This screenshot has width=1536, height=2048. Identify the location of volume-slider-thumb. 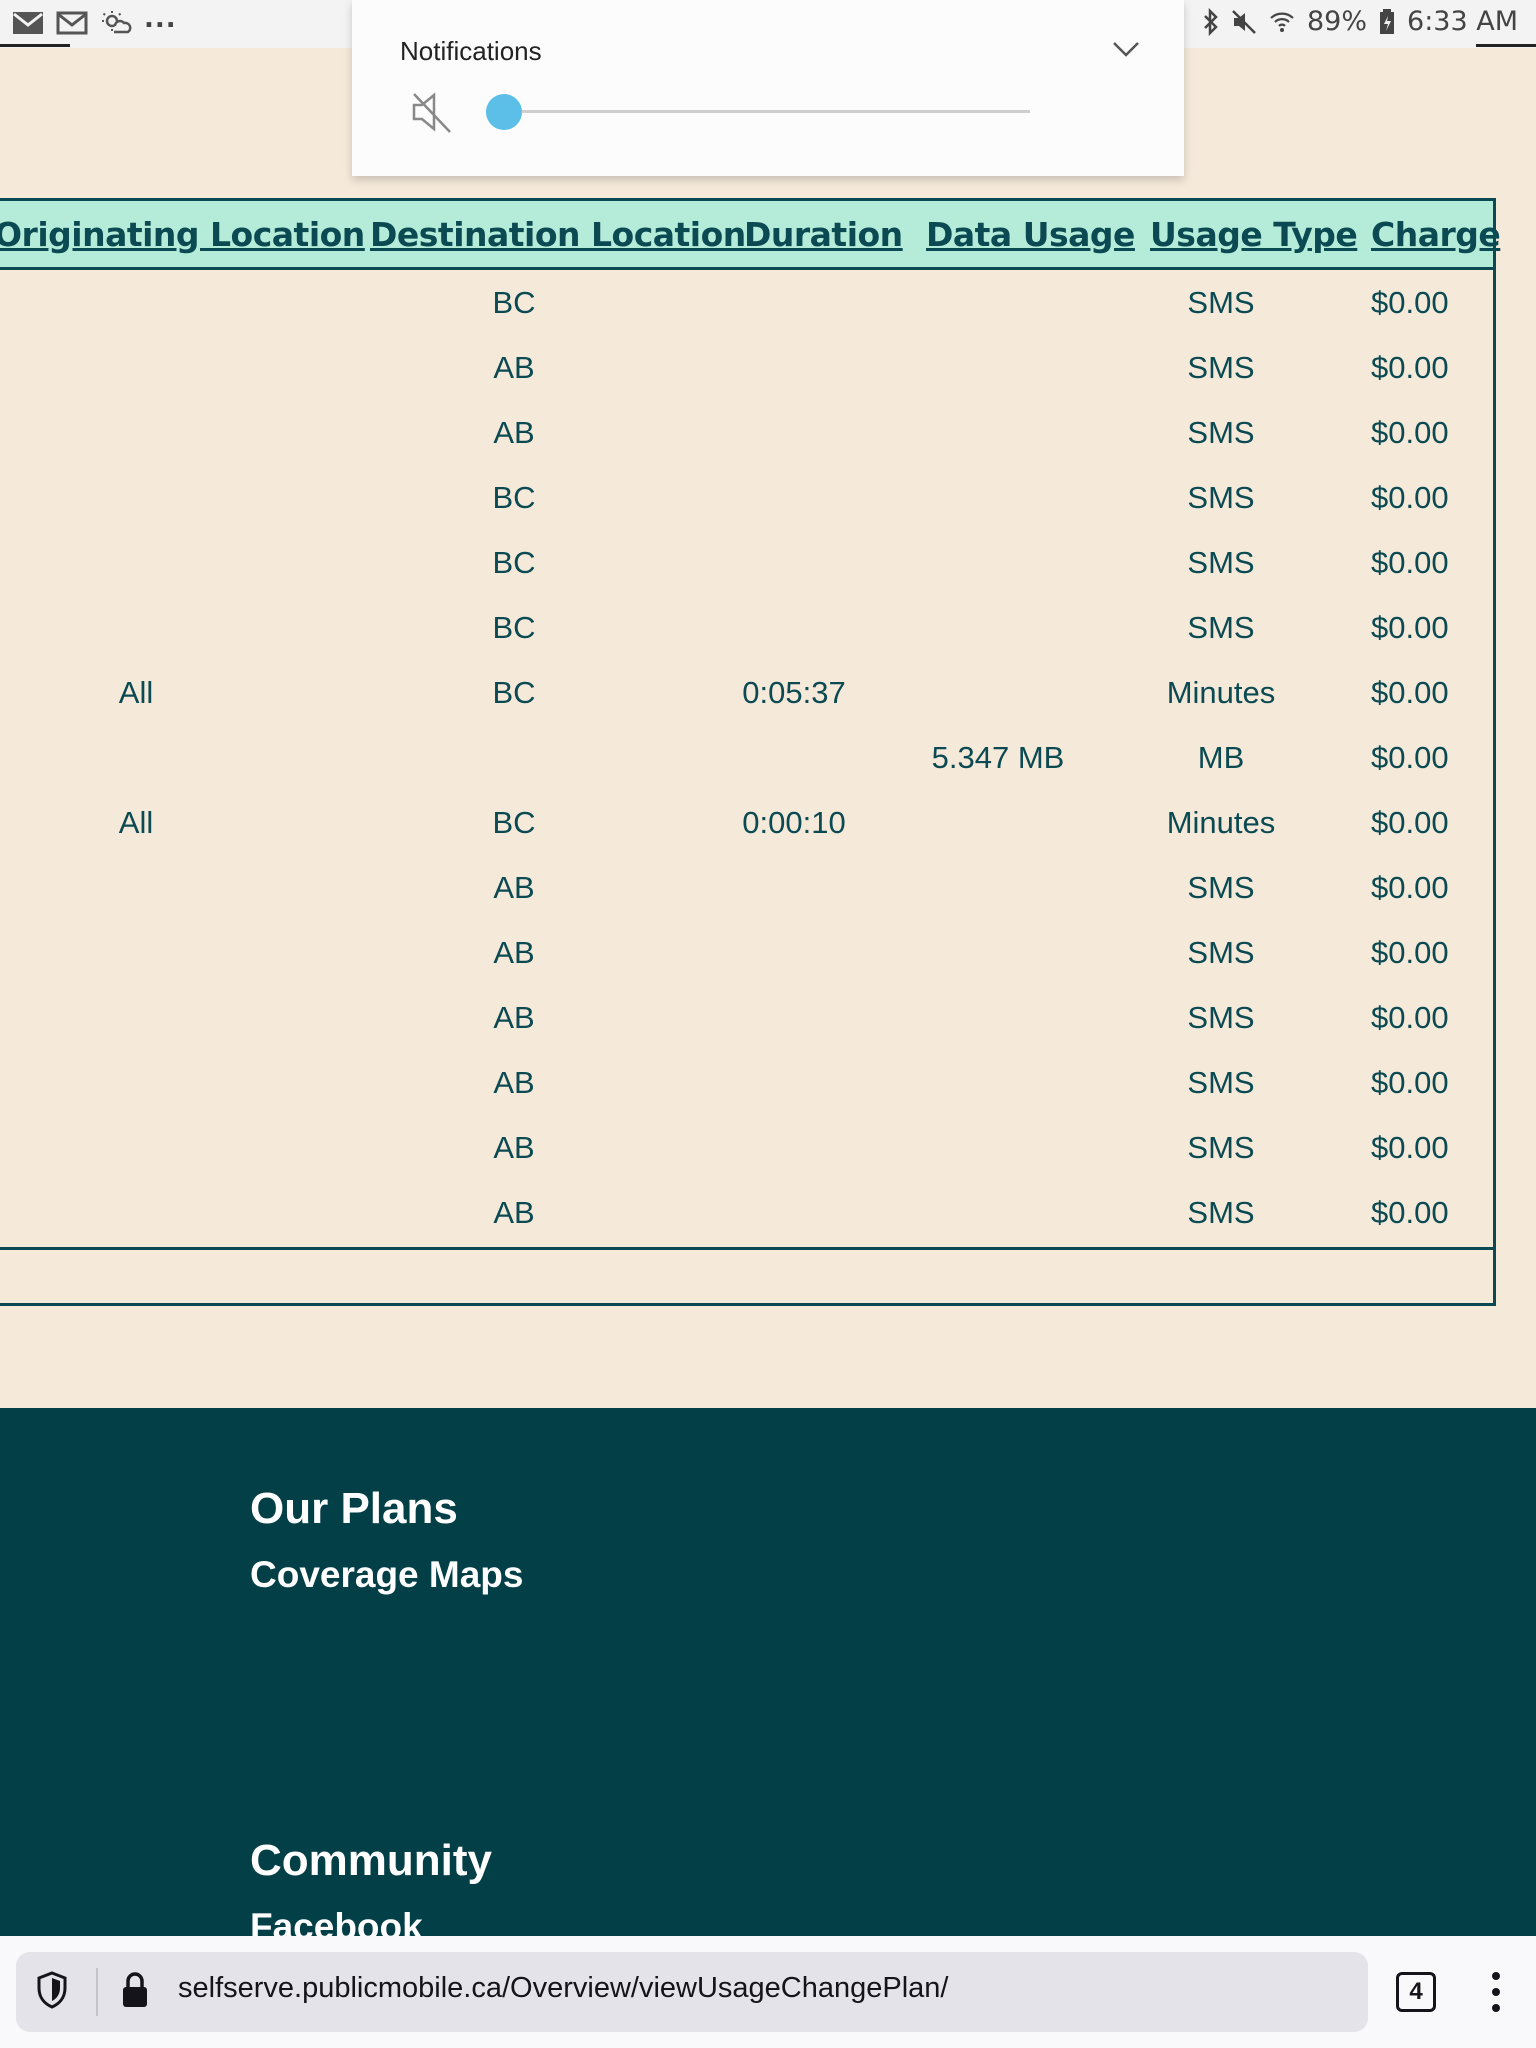
(504, 112).